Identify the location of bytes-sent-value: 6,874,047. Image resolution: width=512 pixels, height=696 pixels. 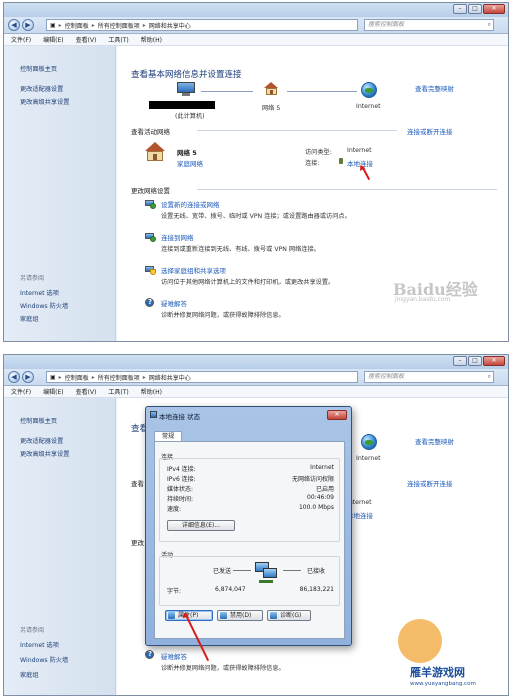
(230, 589).